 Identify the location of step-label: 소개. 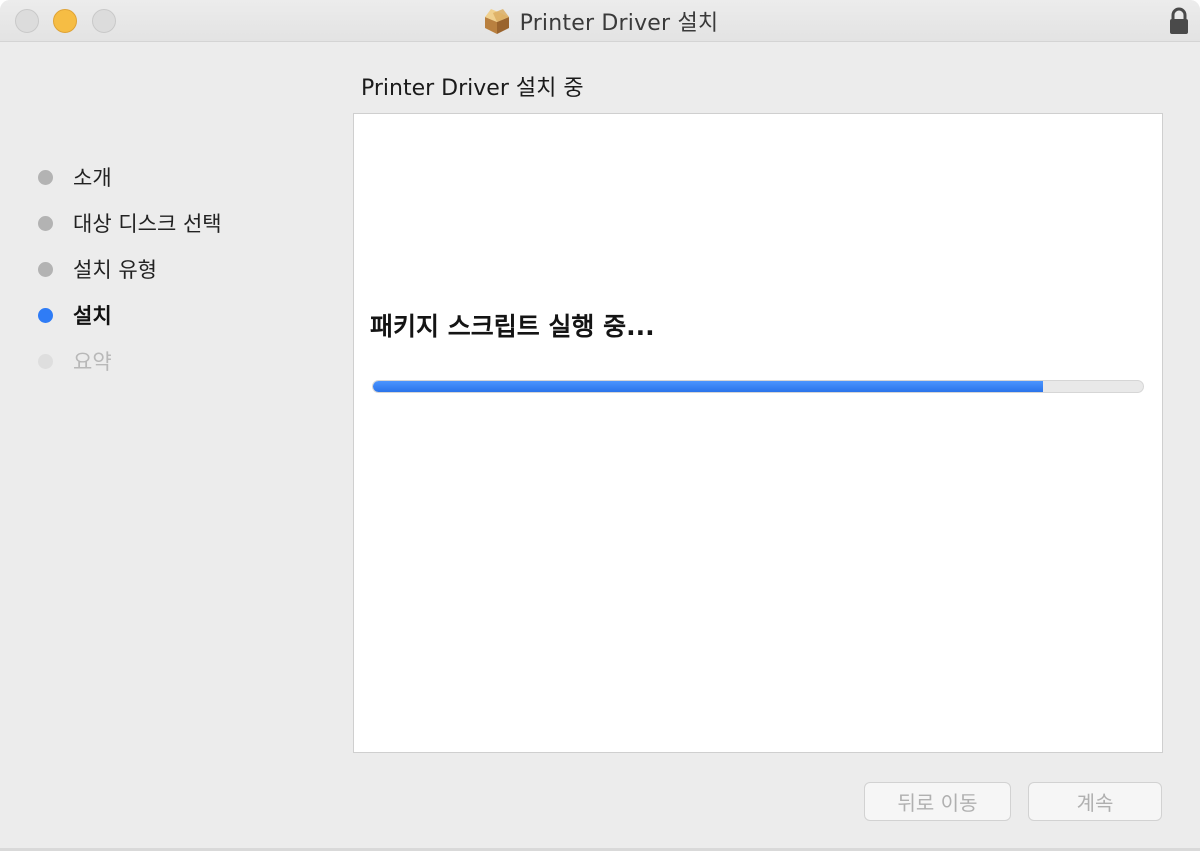
(92, 178).